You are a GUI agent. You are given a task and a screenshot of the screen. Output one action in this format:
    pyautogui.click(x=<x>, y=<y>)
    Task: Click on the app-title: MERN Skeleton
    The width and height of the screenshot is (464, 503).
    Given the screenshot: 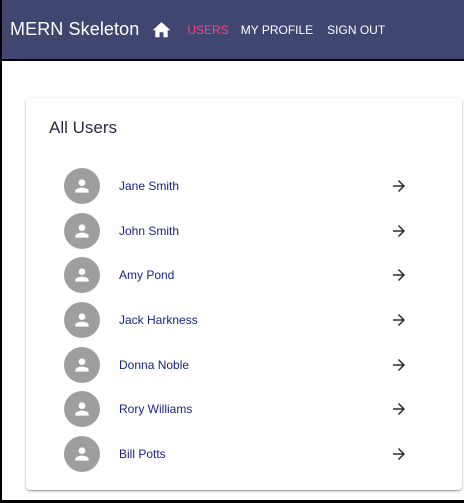 What is the action you would take?
    pyautogui.click(x=75, y=29)
    